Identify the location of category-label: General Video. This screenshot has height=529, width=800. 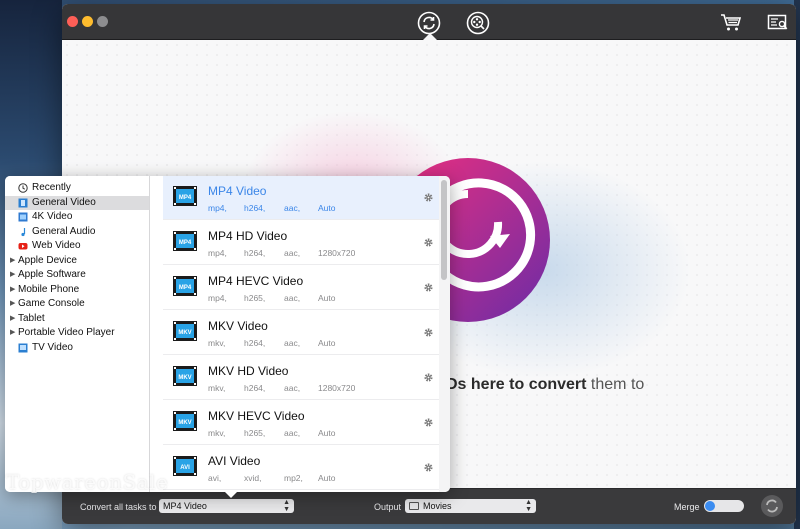
(64, 202).